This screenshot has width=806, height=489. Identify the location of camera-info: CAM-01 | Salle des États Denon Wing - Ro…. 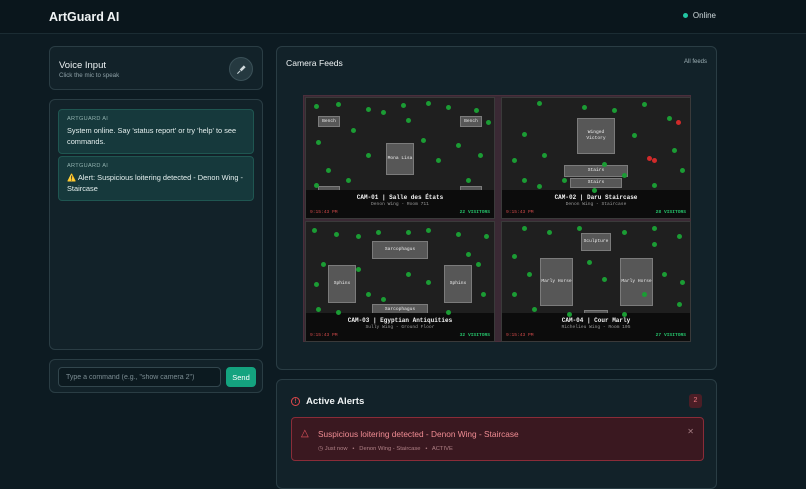
(400, 204).